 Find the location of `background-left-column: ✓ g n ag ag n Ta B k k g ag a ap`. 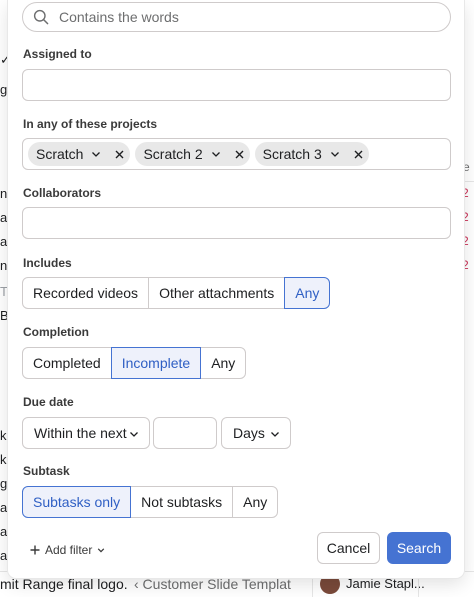

background-left-column: ✓ g n ag ag n Ta B k k g ag a ap is located at coordinates (7, 298).